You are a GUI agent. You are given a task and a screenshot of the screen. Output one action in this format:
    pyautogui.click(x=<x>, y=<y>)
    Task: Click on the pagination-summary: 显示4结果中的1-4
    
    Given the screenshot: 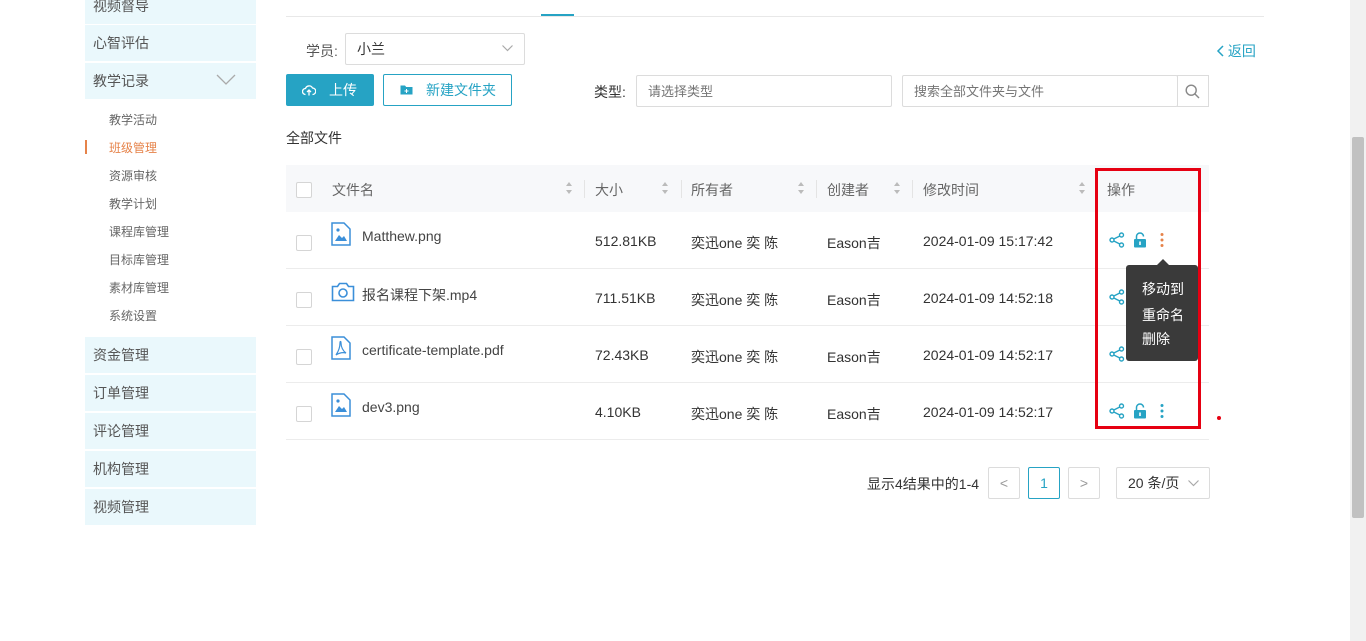 What is the action you would take?
    pyautogui.click(x=923, y=484)
    